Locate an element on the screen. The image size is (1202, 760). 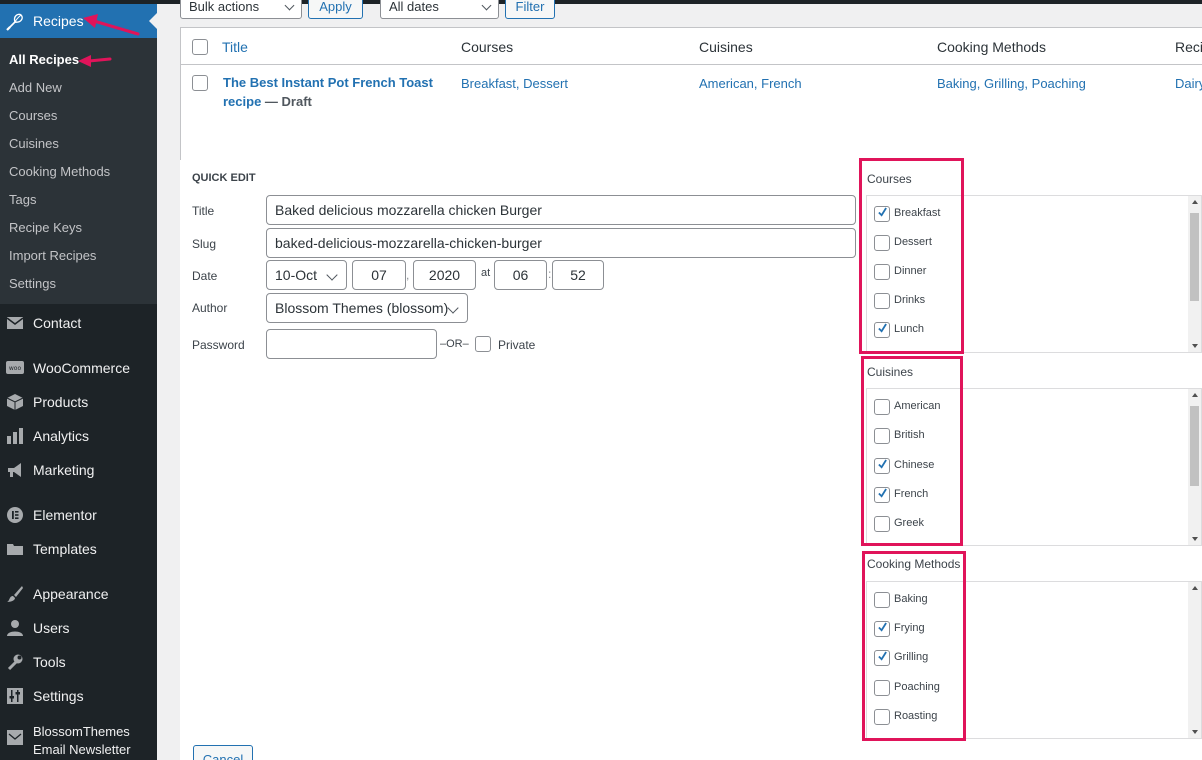
password-input is located at coordinates (351, 344).